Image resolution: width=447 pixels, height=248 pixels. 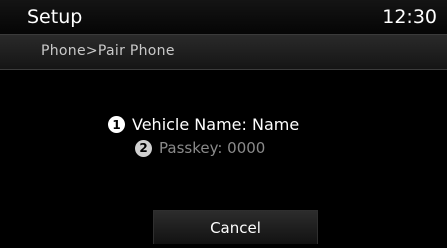 I want to click on breadcrumb: Phone>Pair Phone, so click(x=108, y=51).